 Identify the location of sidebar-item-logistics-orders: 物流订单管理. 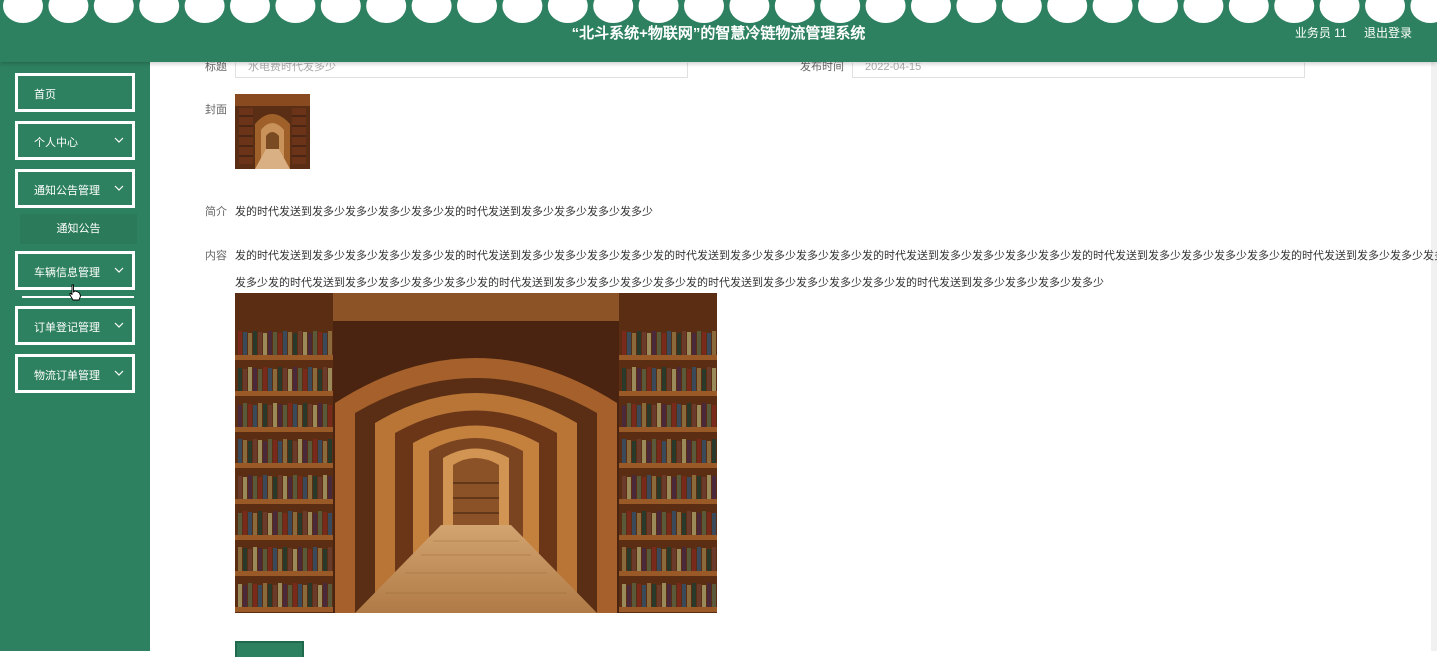
(75, 373).